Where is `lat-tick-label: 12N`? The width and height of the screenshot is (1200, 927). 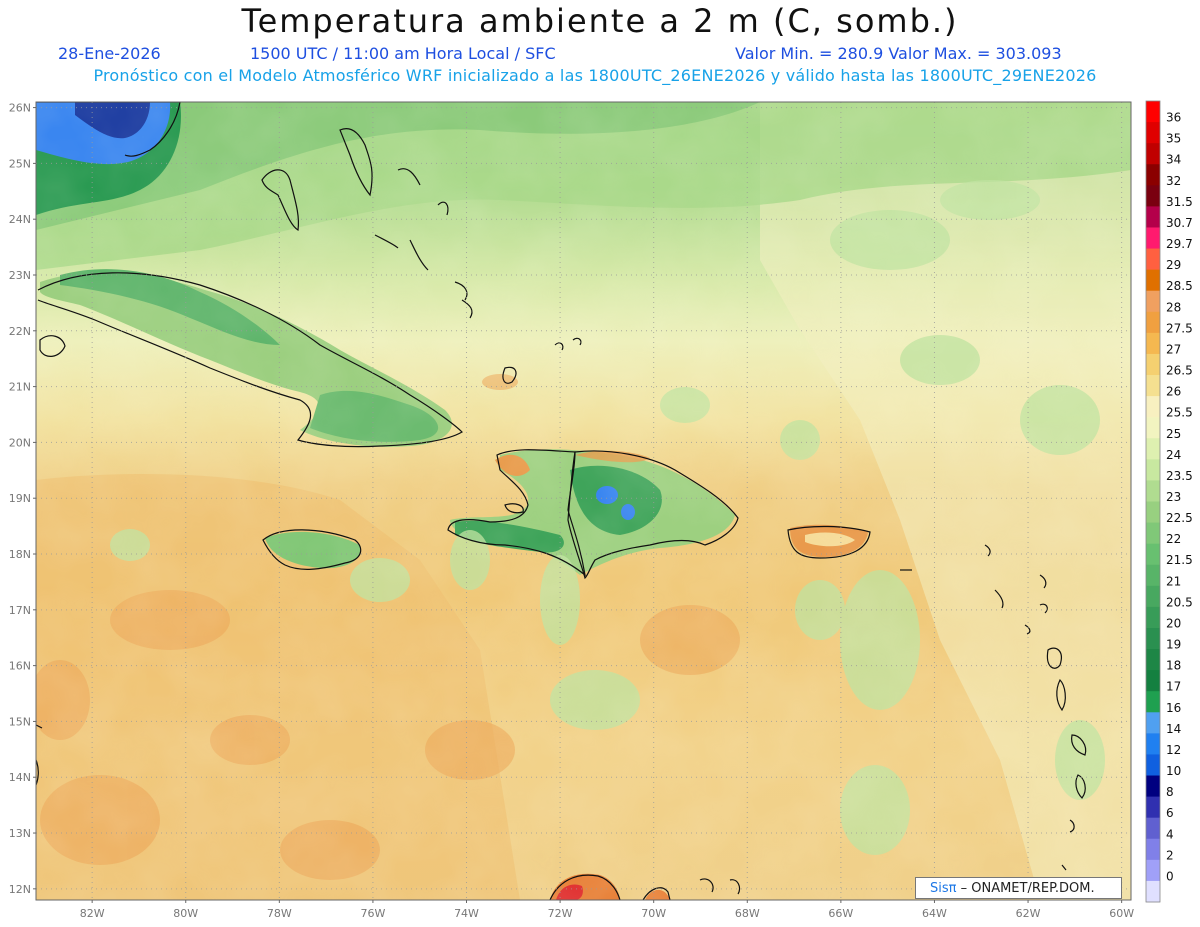 lat-tick-label: 12N is located at coordinates (20, 889).